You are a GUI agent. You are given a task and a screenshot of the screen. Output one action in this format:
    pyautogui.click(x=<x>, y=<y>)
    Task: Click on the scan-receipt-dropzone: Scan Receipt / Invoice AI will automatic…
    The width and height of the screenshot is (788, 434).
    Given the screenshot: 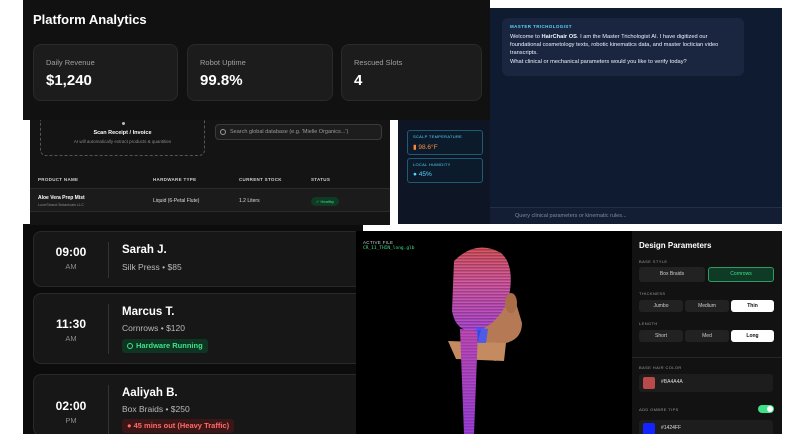 What is the action you would take?
    pyautogui.click(x=122, y=138)
    